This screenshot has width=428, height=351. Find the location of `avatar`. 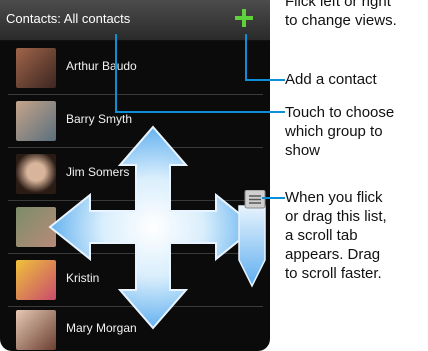

avatar is located at coordinates (36, 68).